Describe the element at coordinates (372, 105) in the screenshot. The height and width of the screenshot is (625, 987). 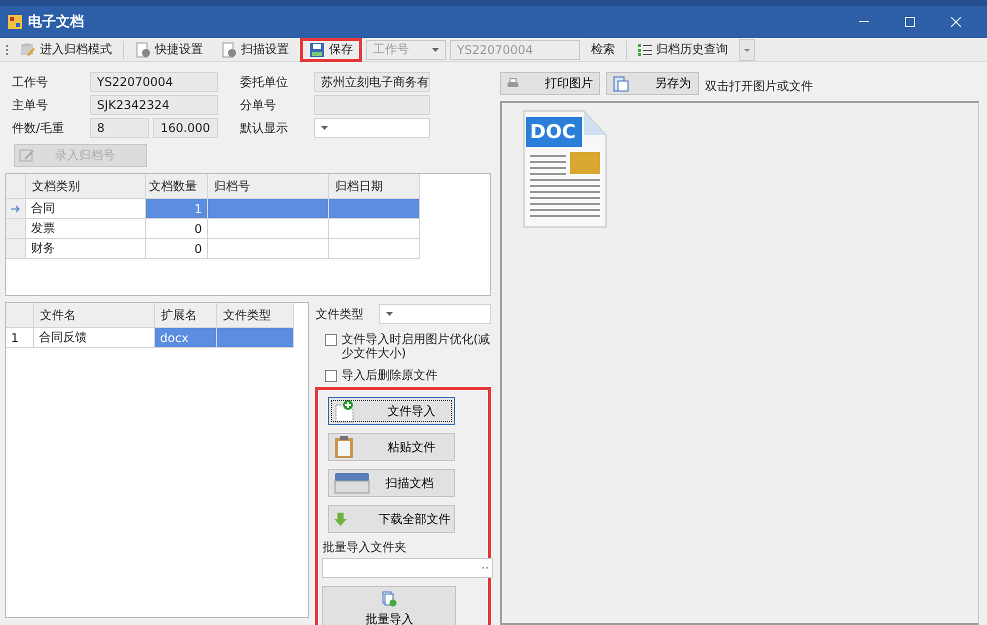
I see `text-field` at that location.